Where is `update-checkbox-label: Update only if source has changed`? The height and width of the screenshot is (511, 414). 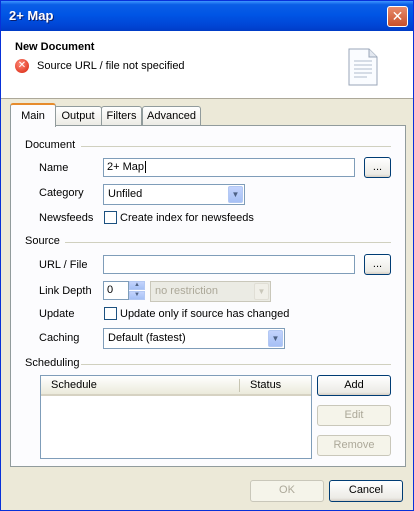
update-checkbox-label: Update only if source has changed is located at coordinates (204, 314).